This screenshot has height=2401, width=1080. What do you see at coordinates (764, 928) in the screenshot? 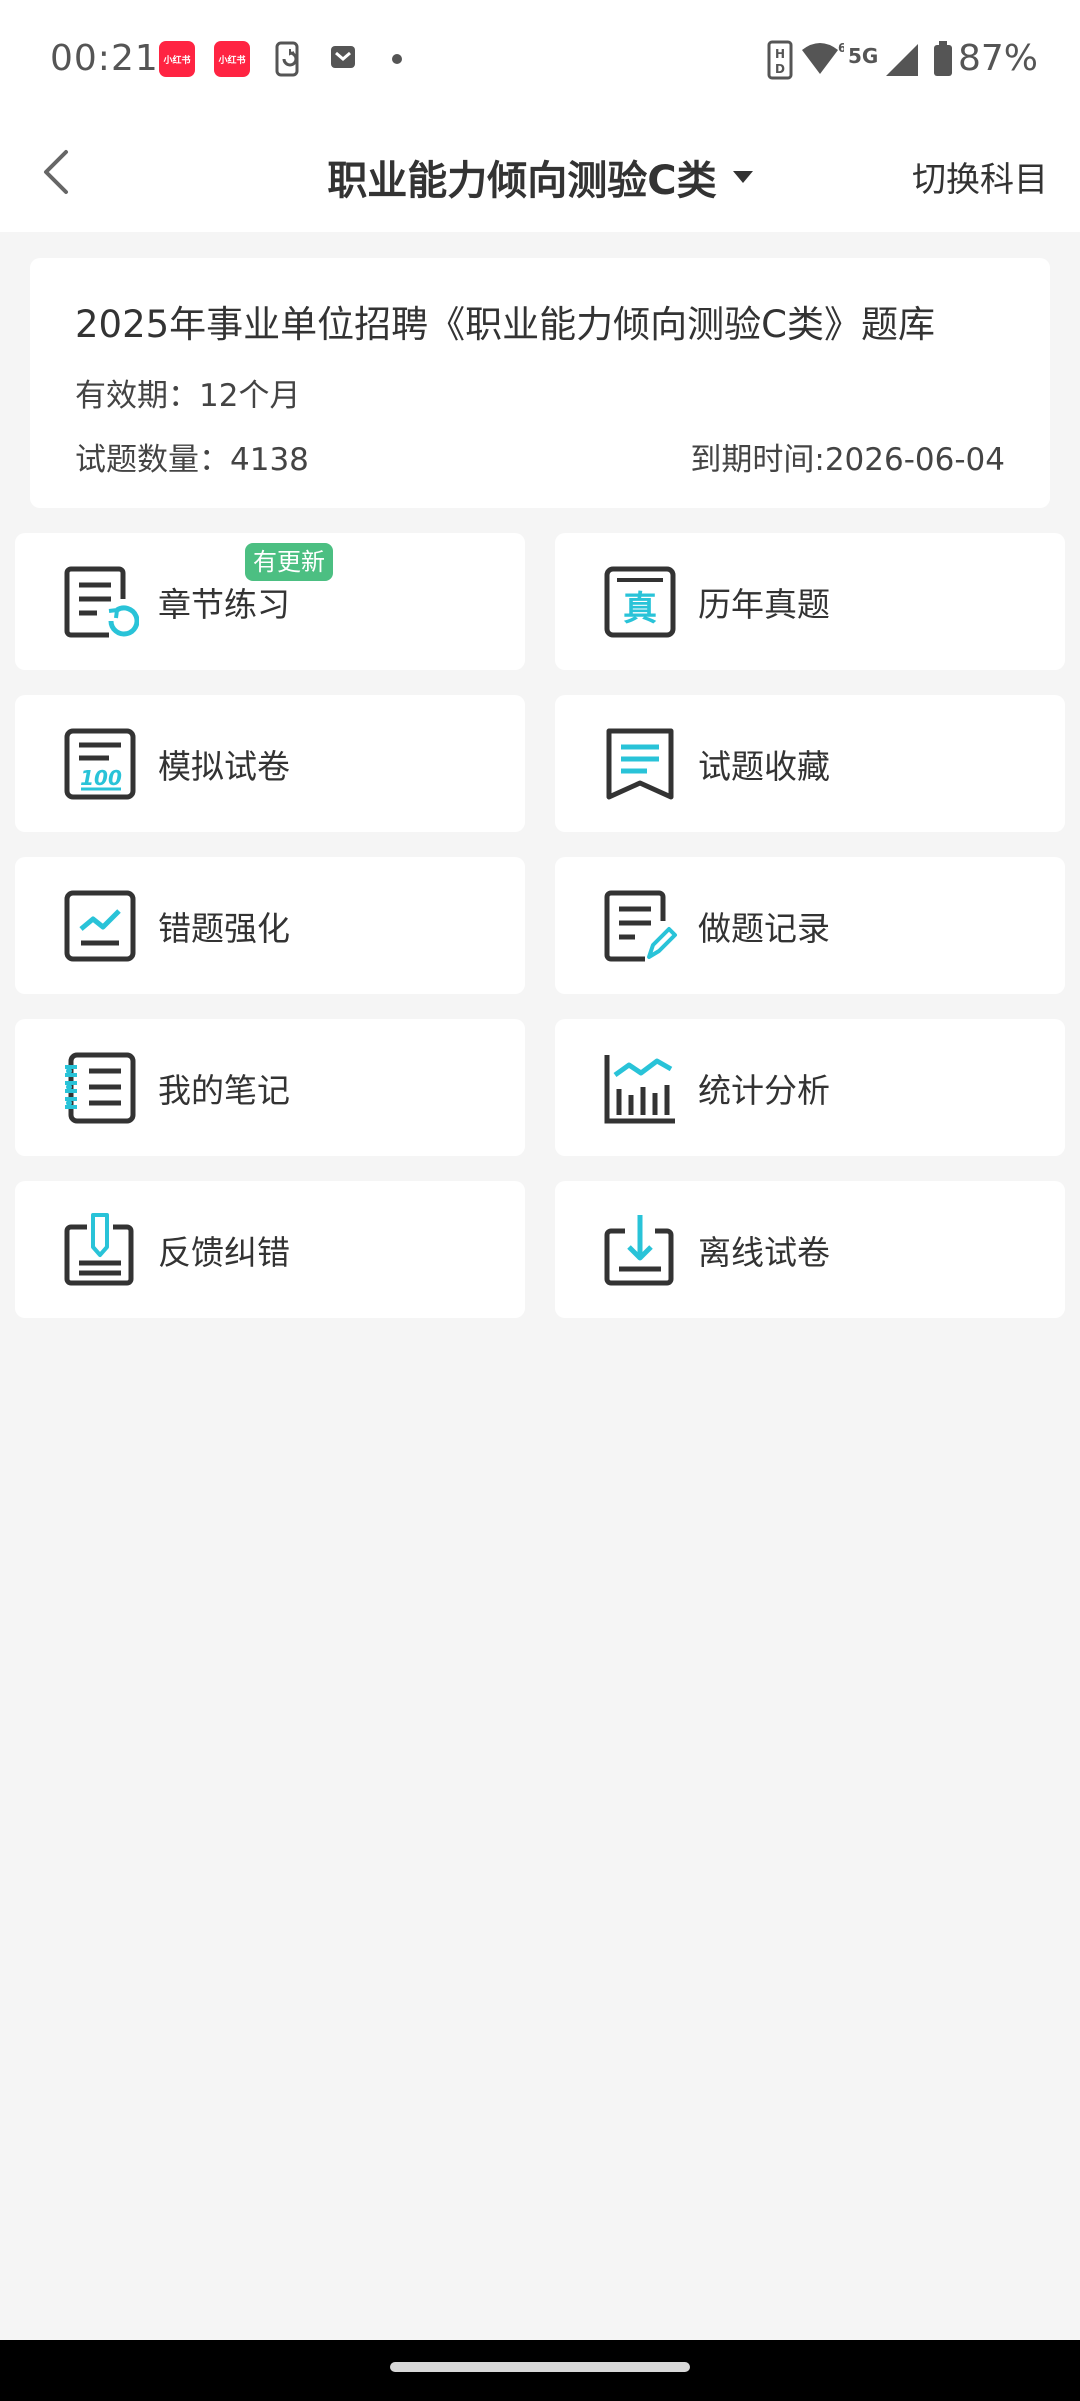
I see `menu-label: 做题记录` at bounding box center [764, 928].